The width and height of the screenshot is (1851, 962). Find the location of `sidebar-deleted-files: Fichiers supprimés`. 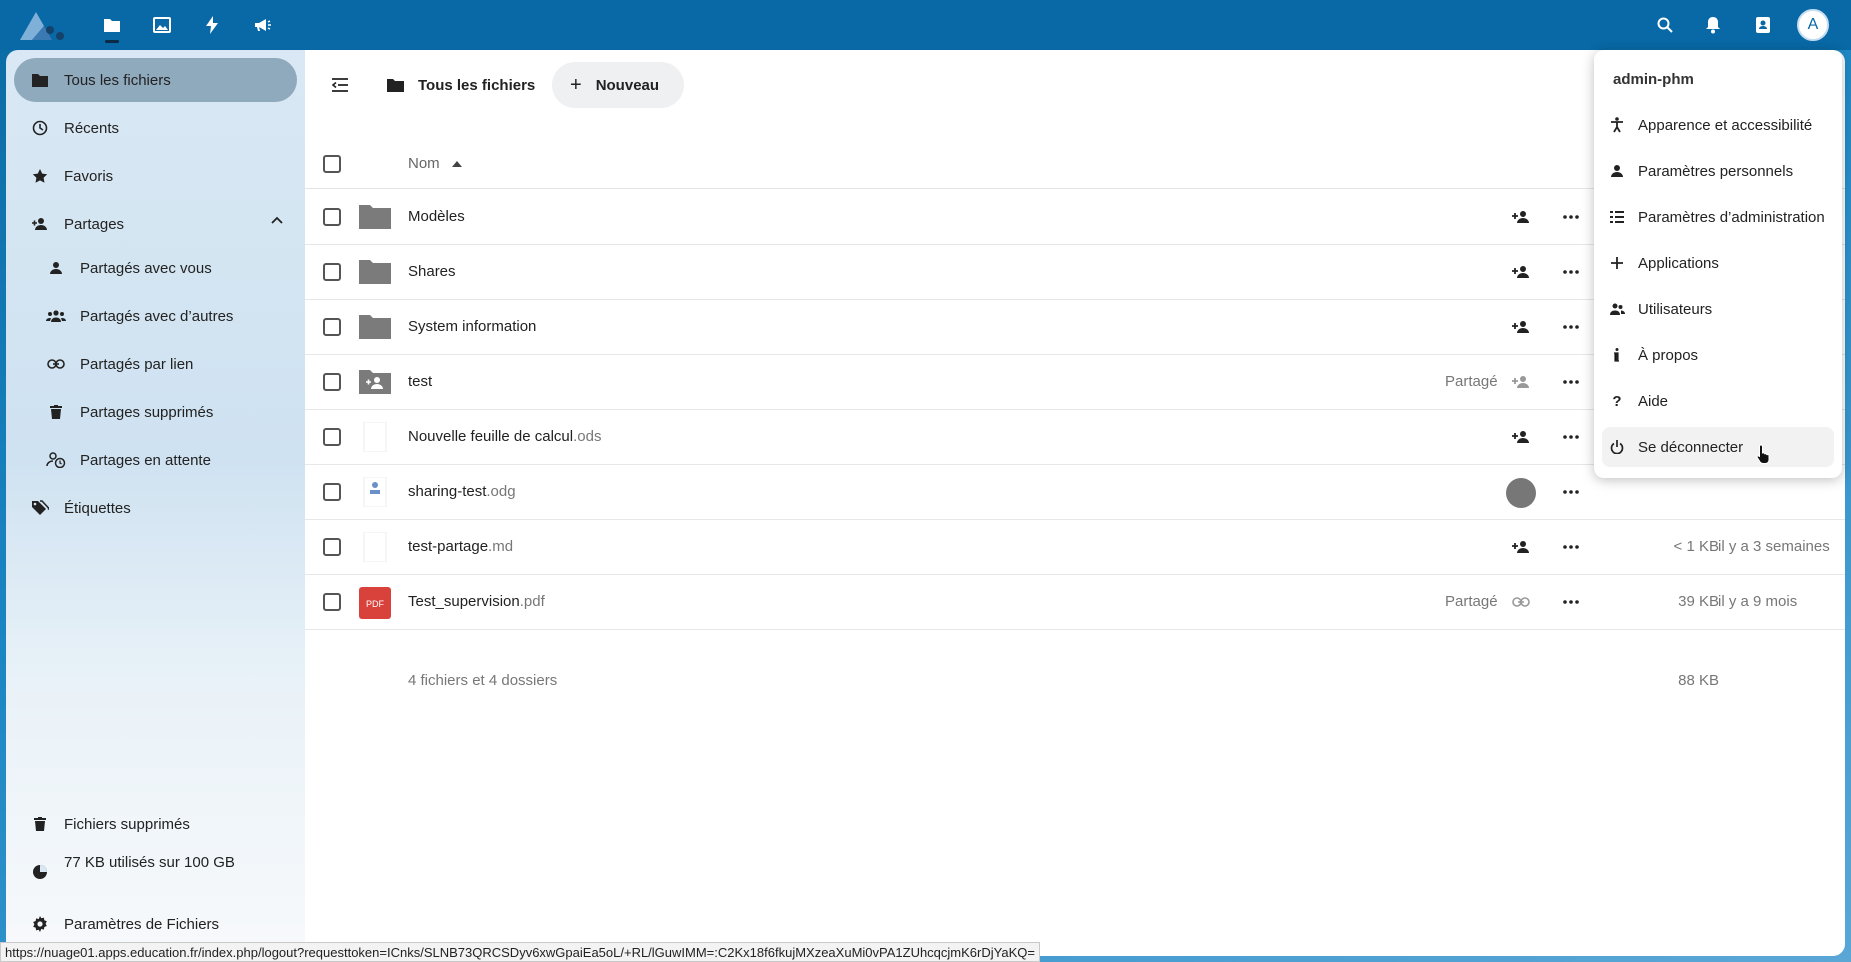

sidebar-deleted-files: Fichiers supprimés is located at coordinates (155, 824).